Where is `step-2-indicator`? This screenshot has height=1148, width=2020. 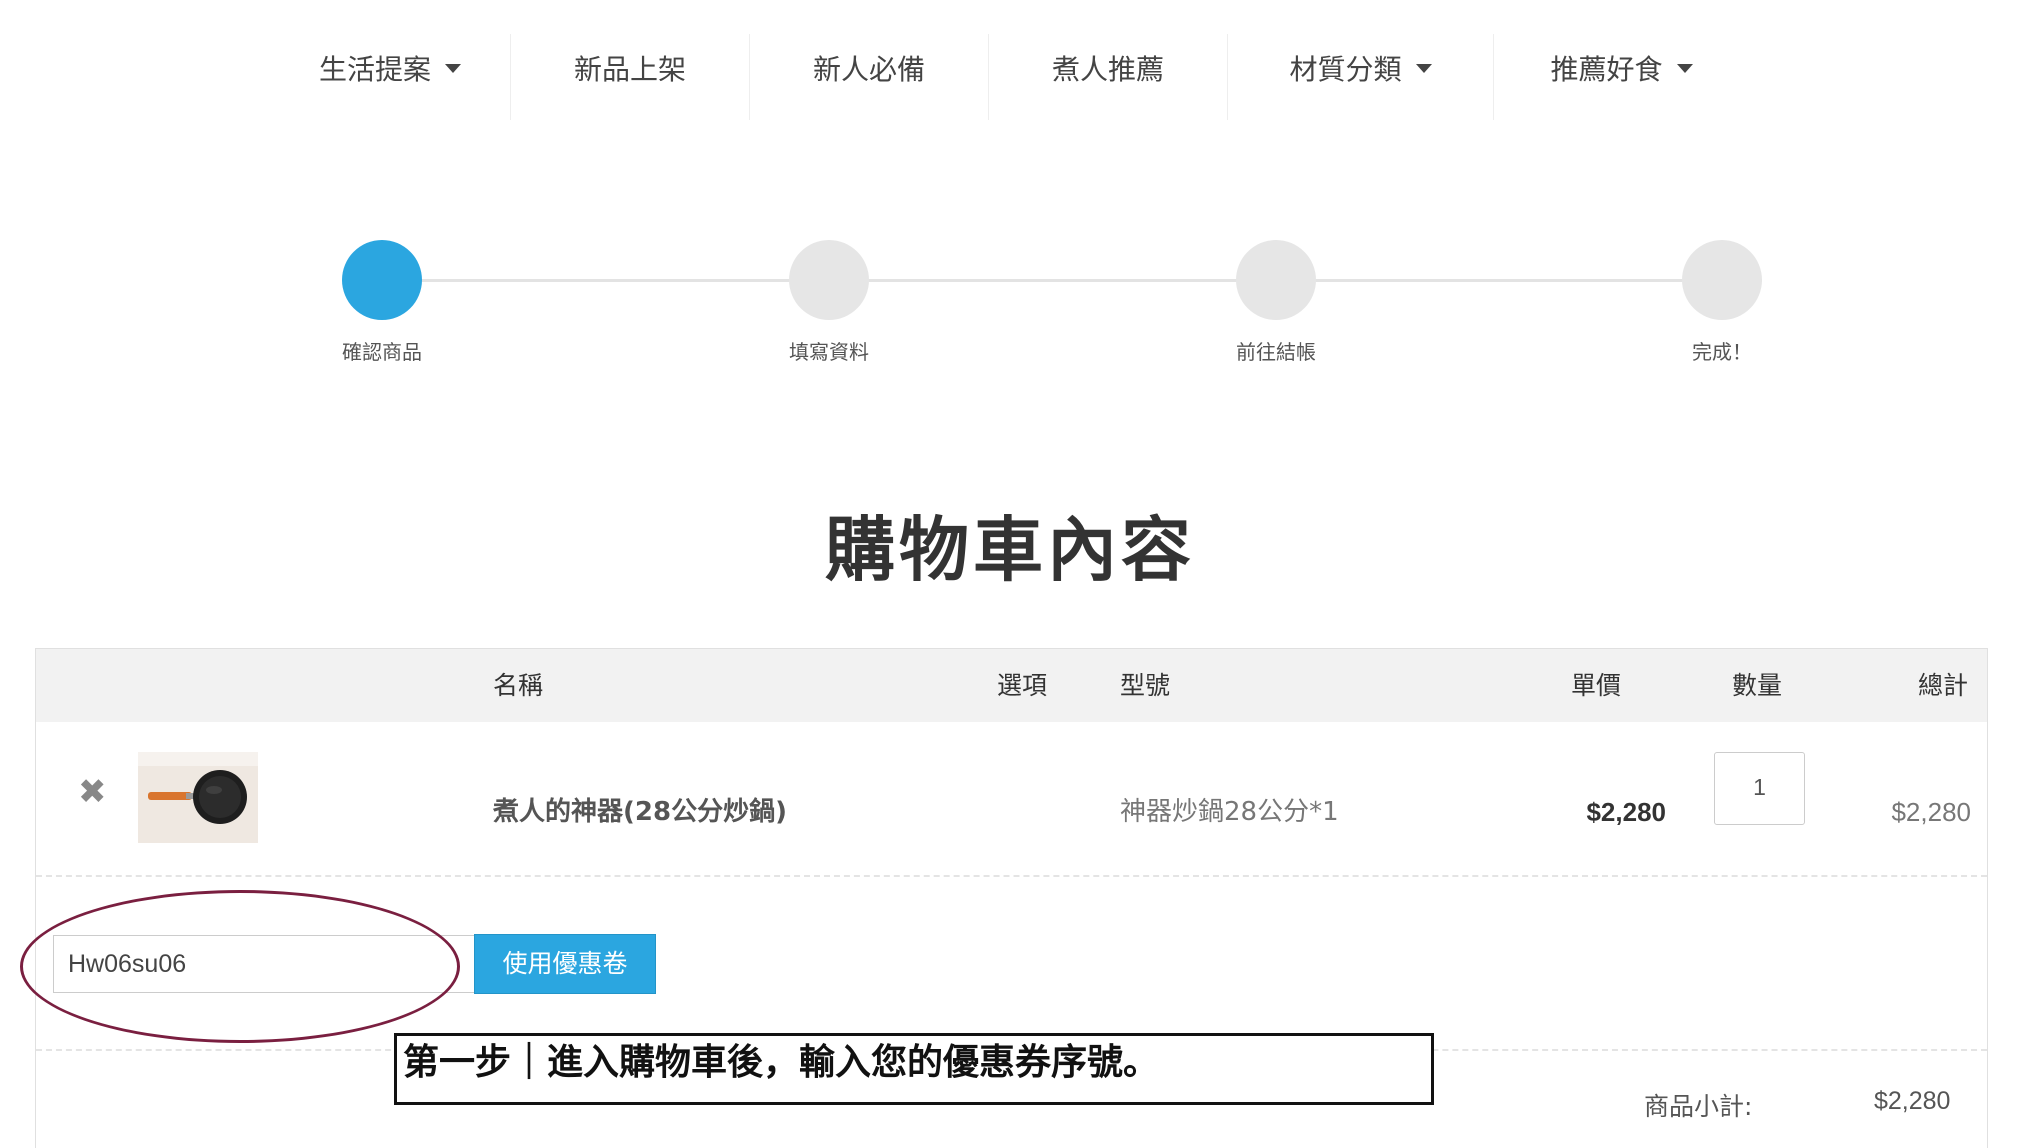
step-2-indicator is located at coordinates (829, 280).